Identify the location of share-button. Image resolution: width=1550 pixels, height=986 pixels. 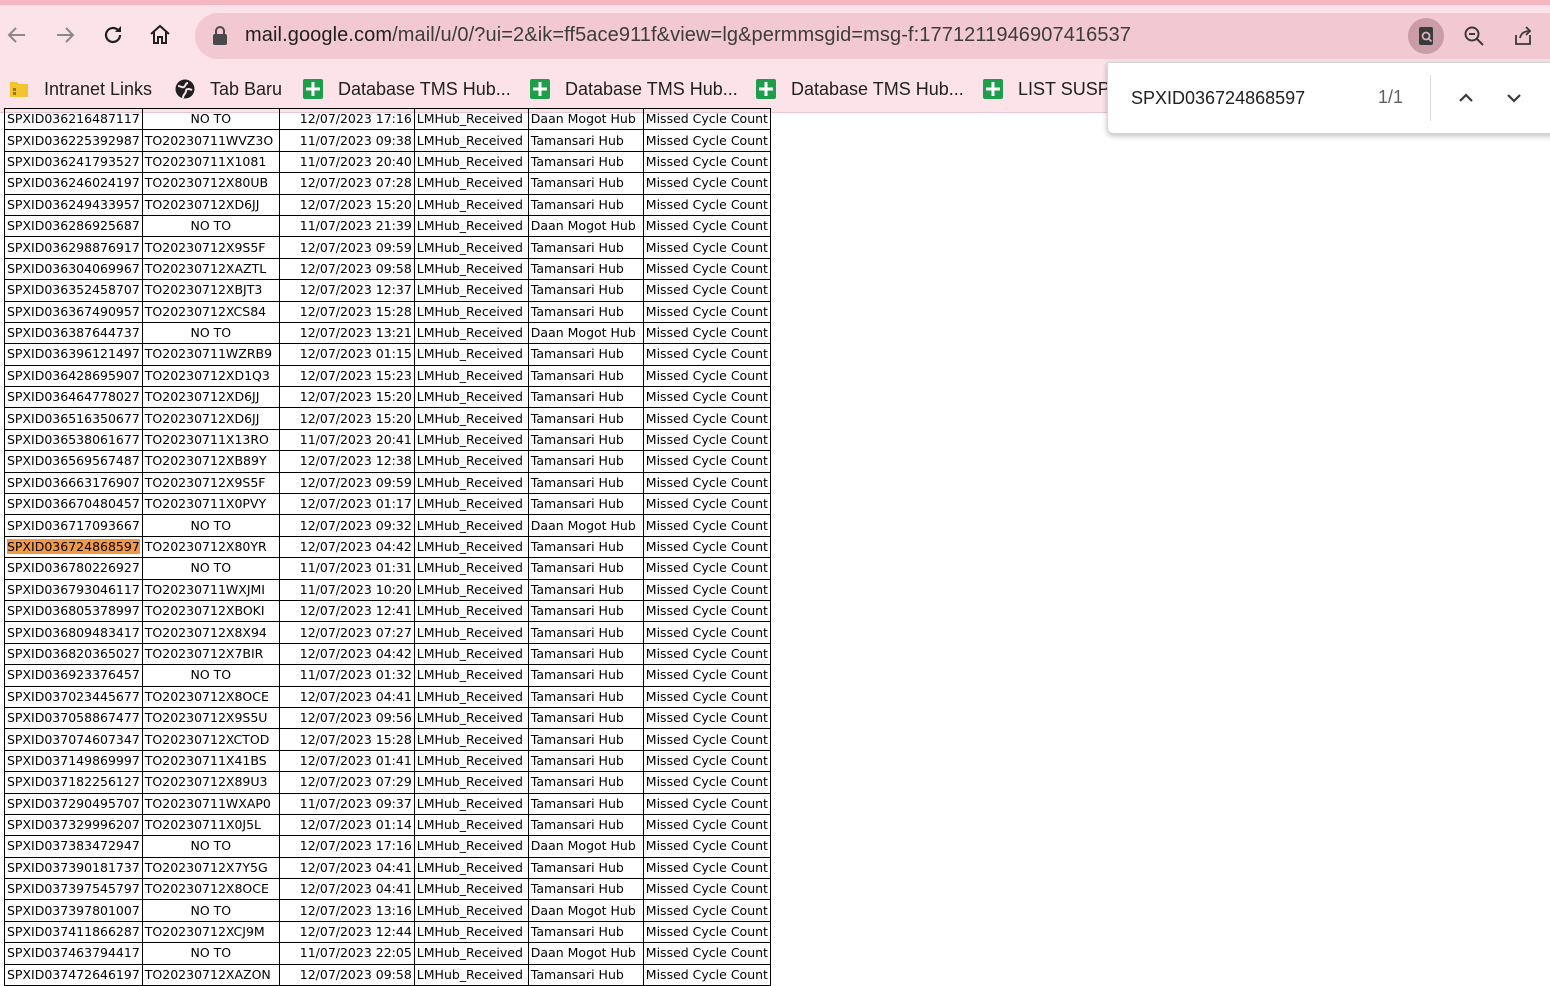
(1523, 36).